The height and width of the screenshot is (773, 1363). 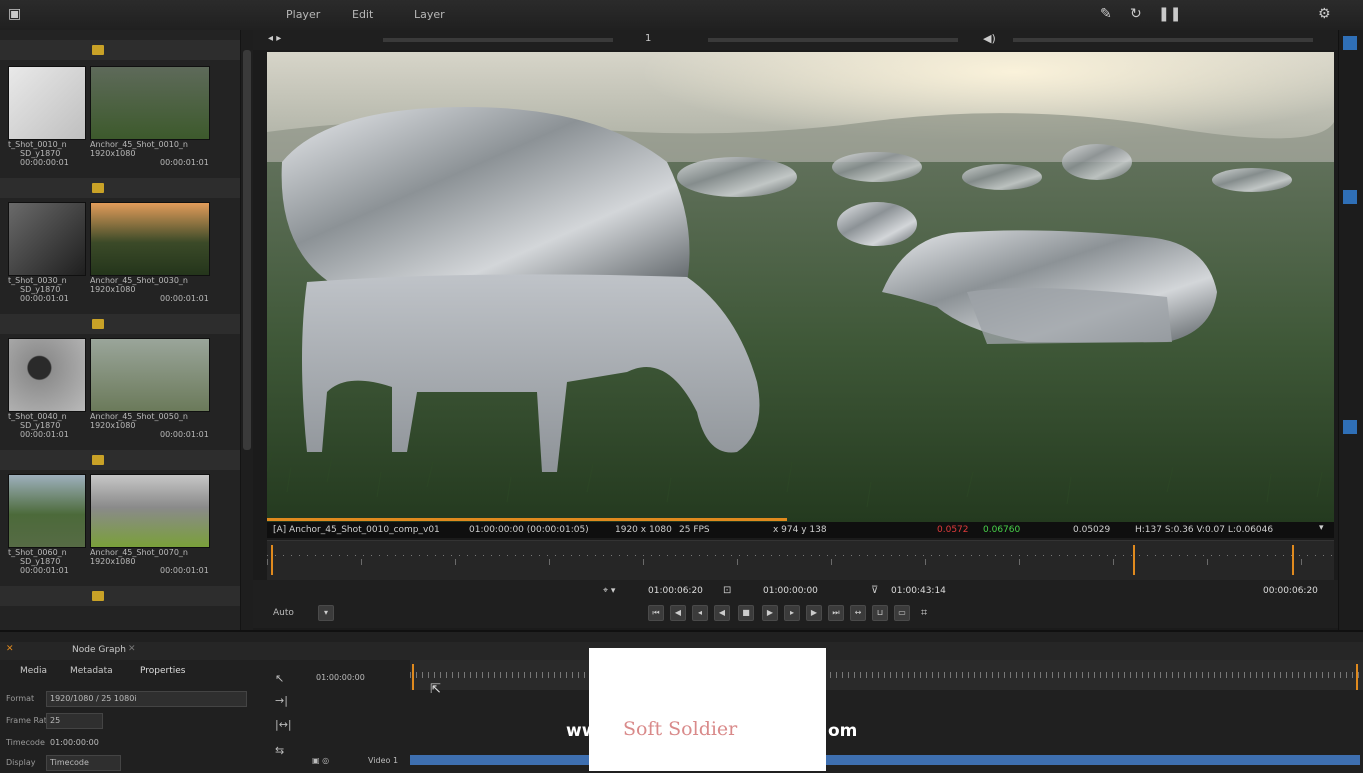 What do you see at coordinates (648, 38) in the screenshot?
I see `frame-counter: 1` at bounding box center [648, 38].